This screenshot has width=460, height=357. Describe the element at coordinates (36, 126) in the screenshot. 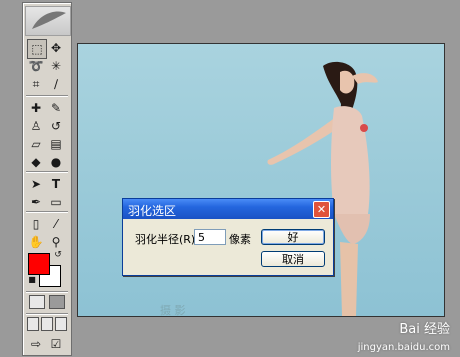

I see `clone-stamp-tool-icon: ♙` at that location.